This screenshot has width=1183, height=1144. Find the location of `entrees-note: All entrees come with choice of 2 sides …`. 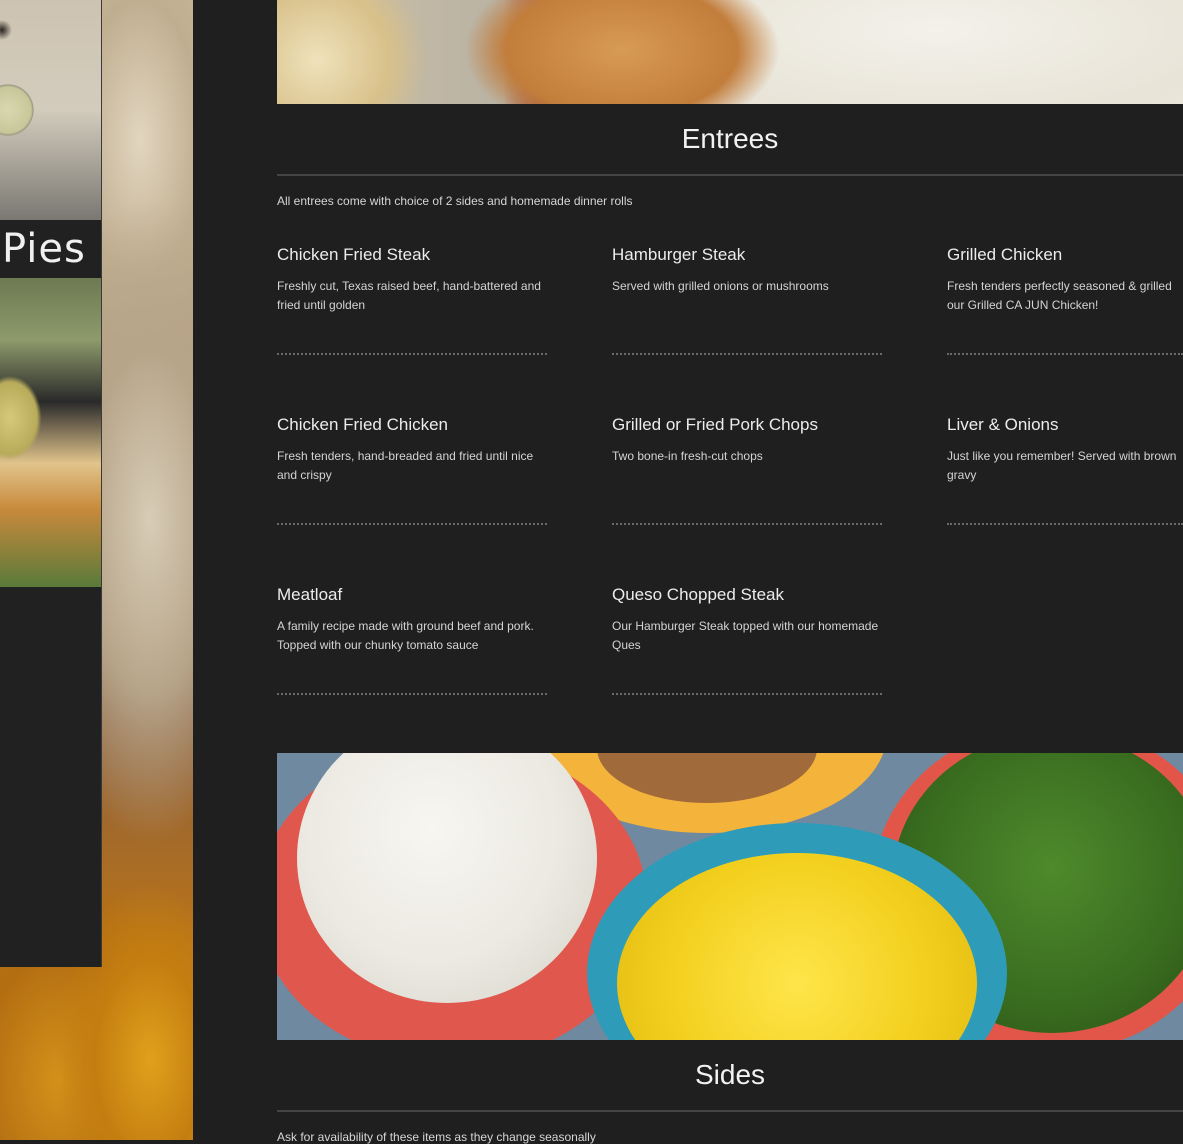

entrees-note: All entrees come with choice of 2 sides … is located at coordinates (455, 201).